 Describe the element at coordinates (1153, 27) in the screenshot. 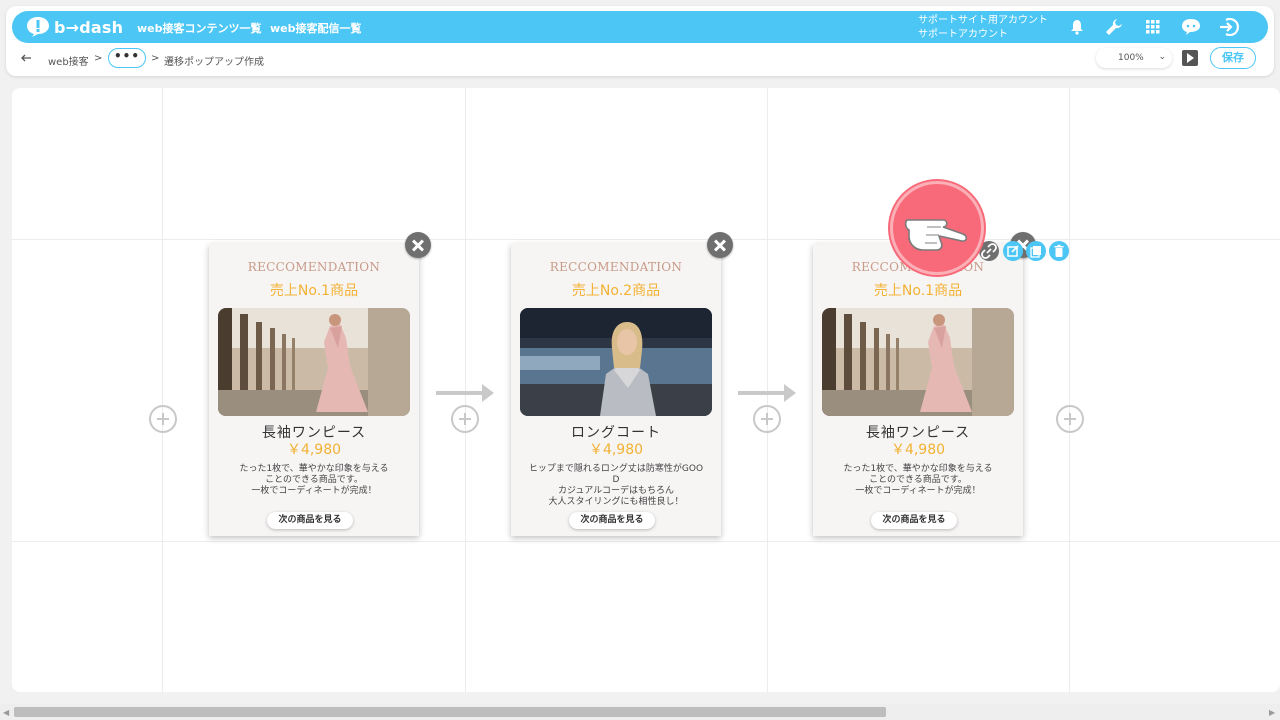

I see `grid-menu-icon` at that location.